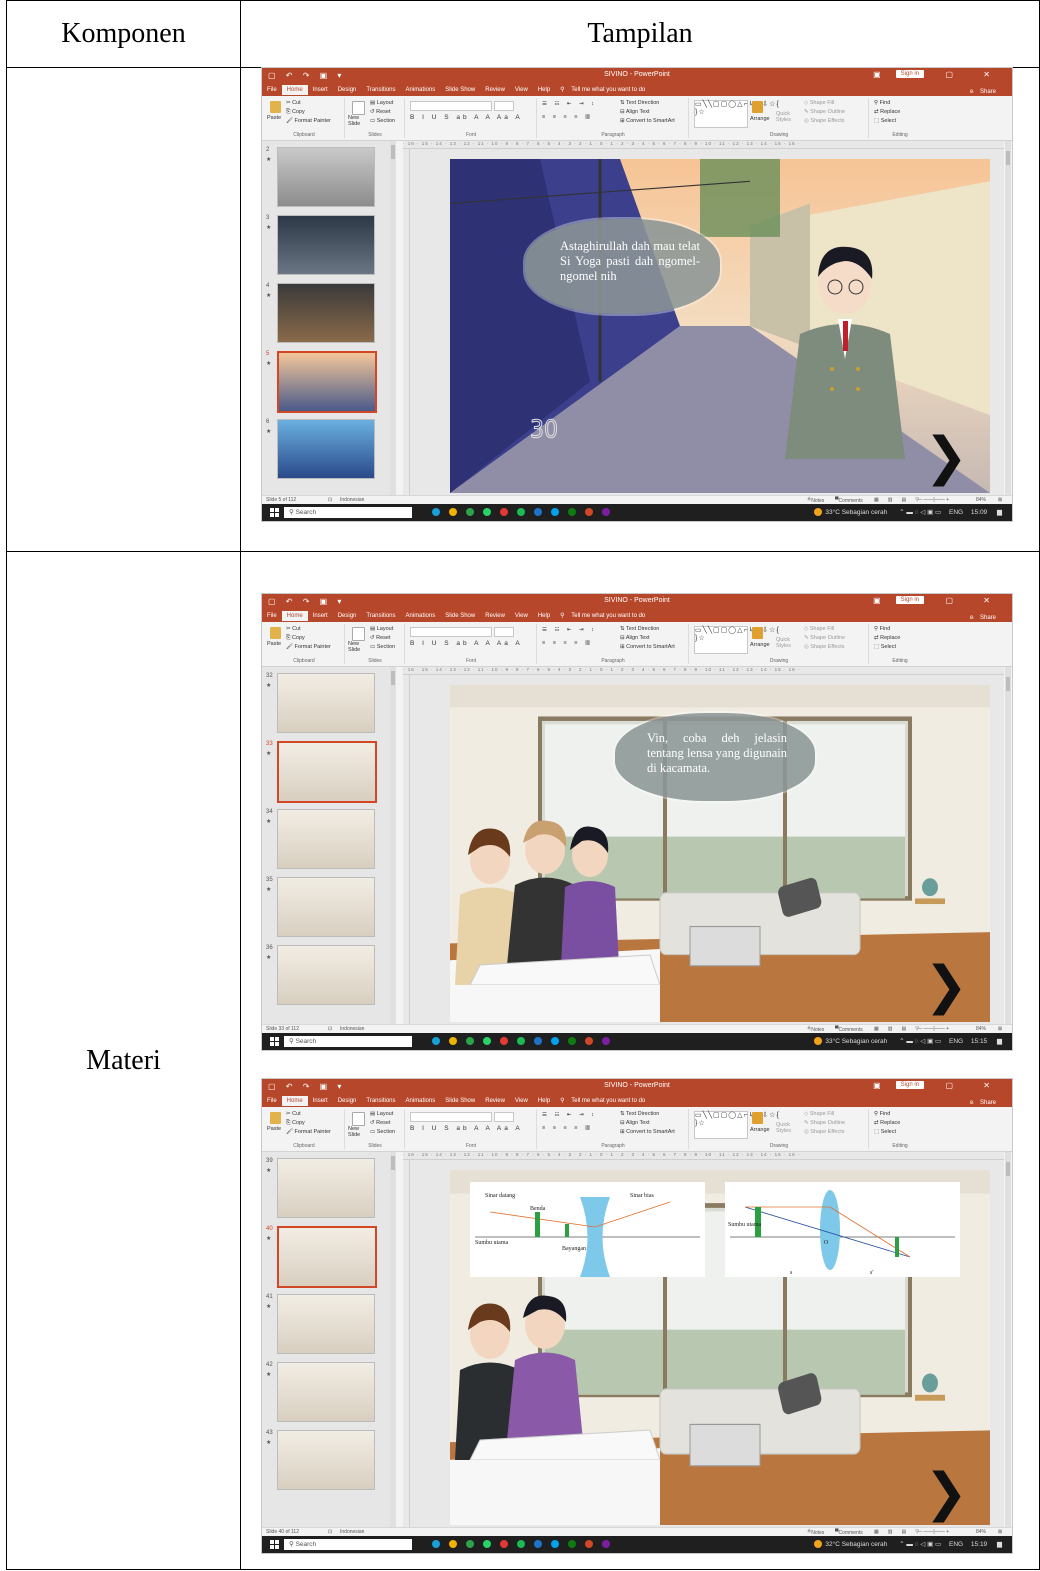  What do you see at coordinates (938, 74) in the screenshot?
I see `window-controls: ▣ – ▢ ✕` at bounding box center [938, 74].